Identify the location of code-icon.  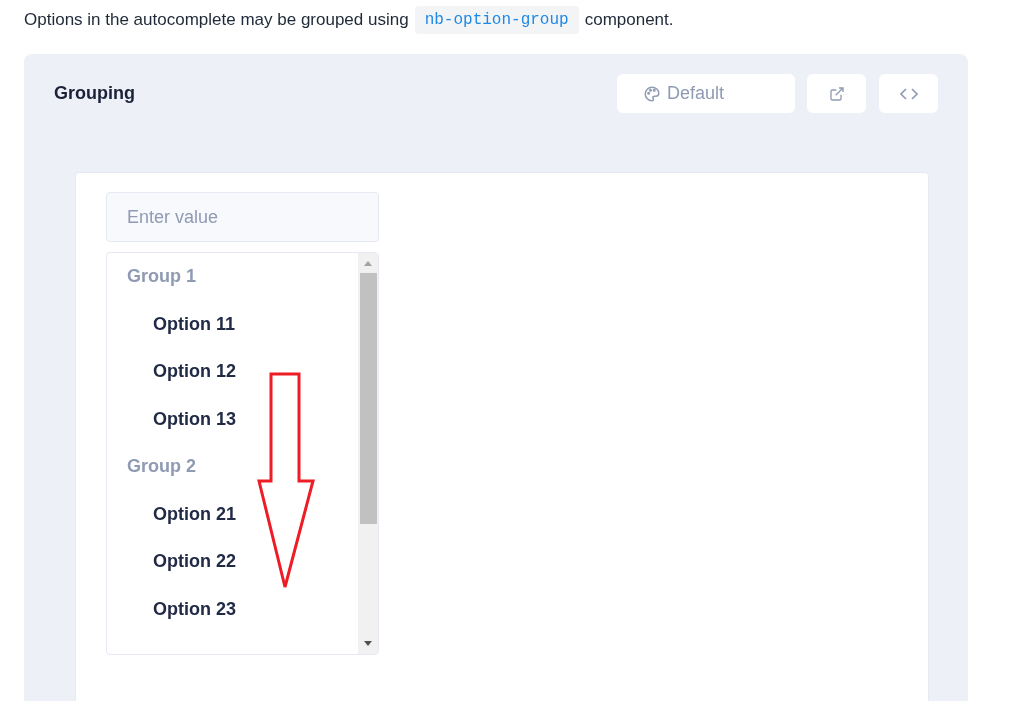
(908, 93).